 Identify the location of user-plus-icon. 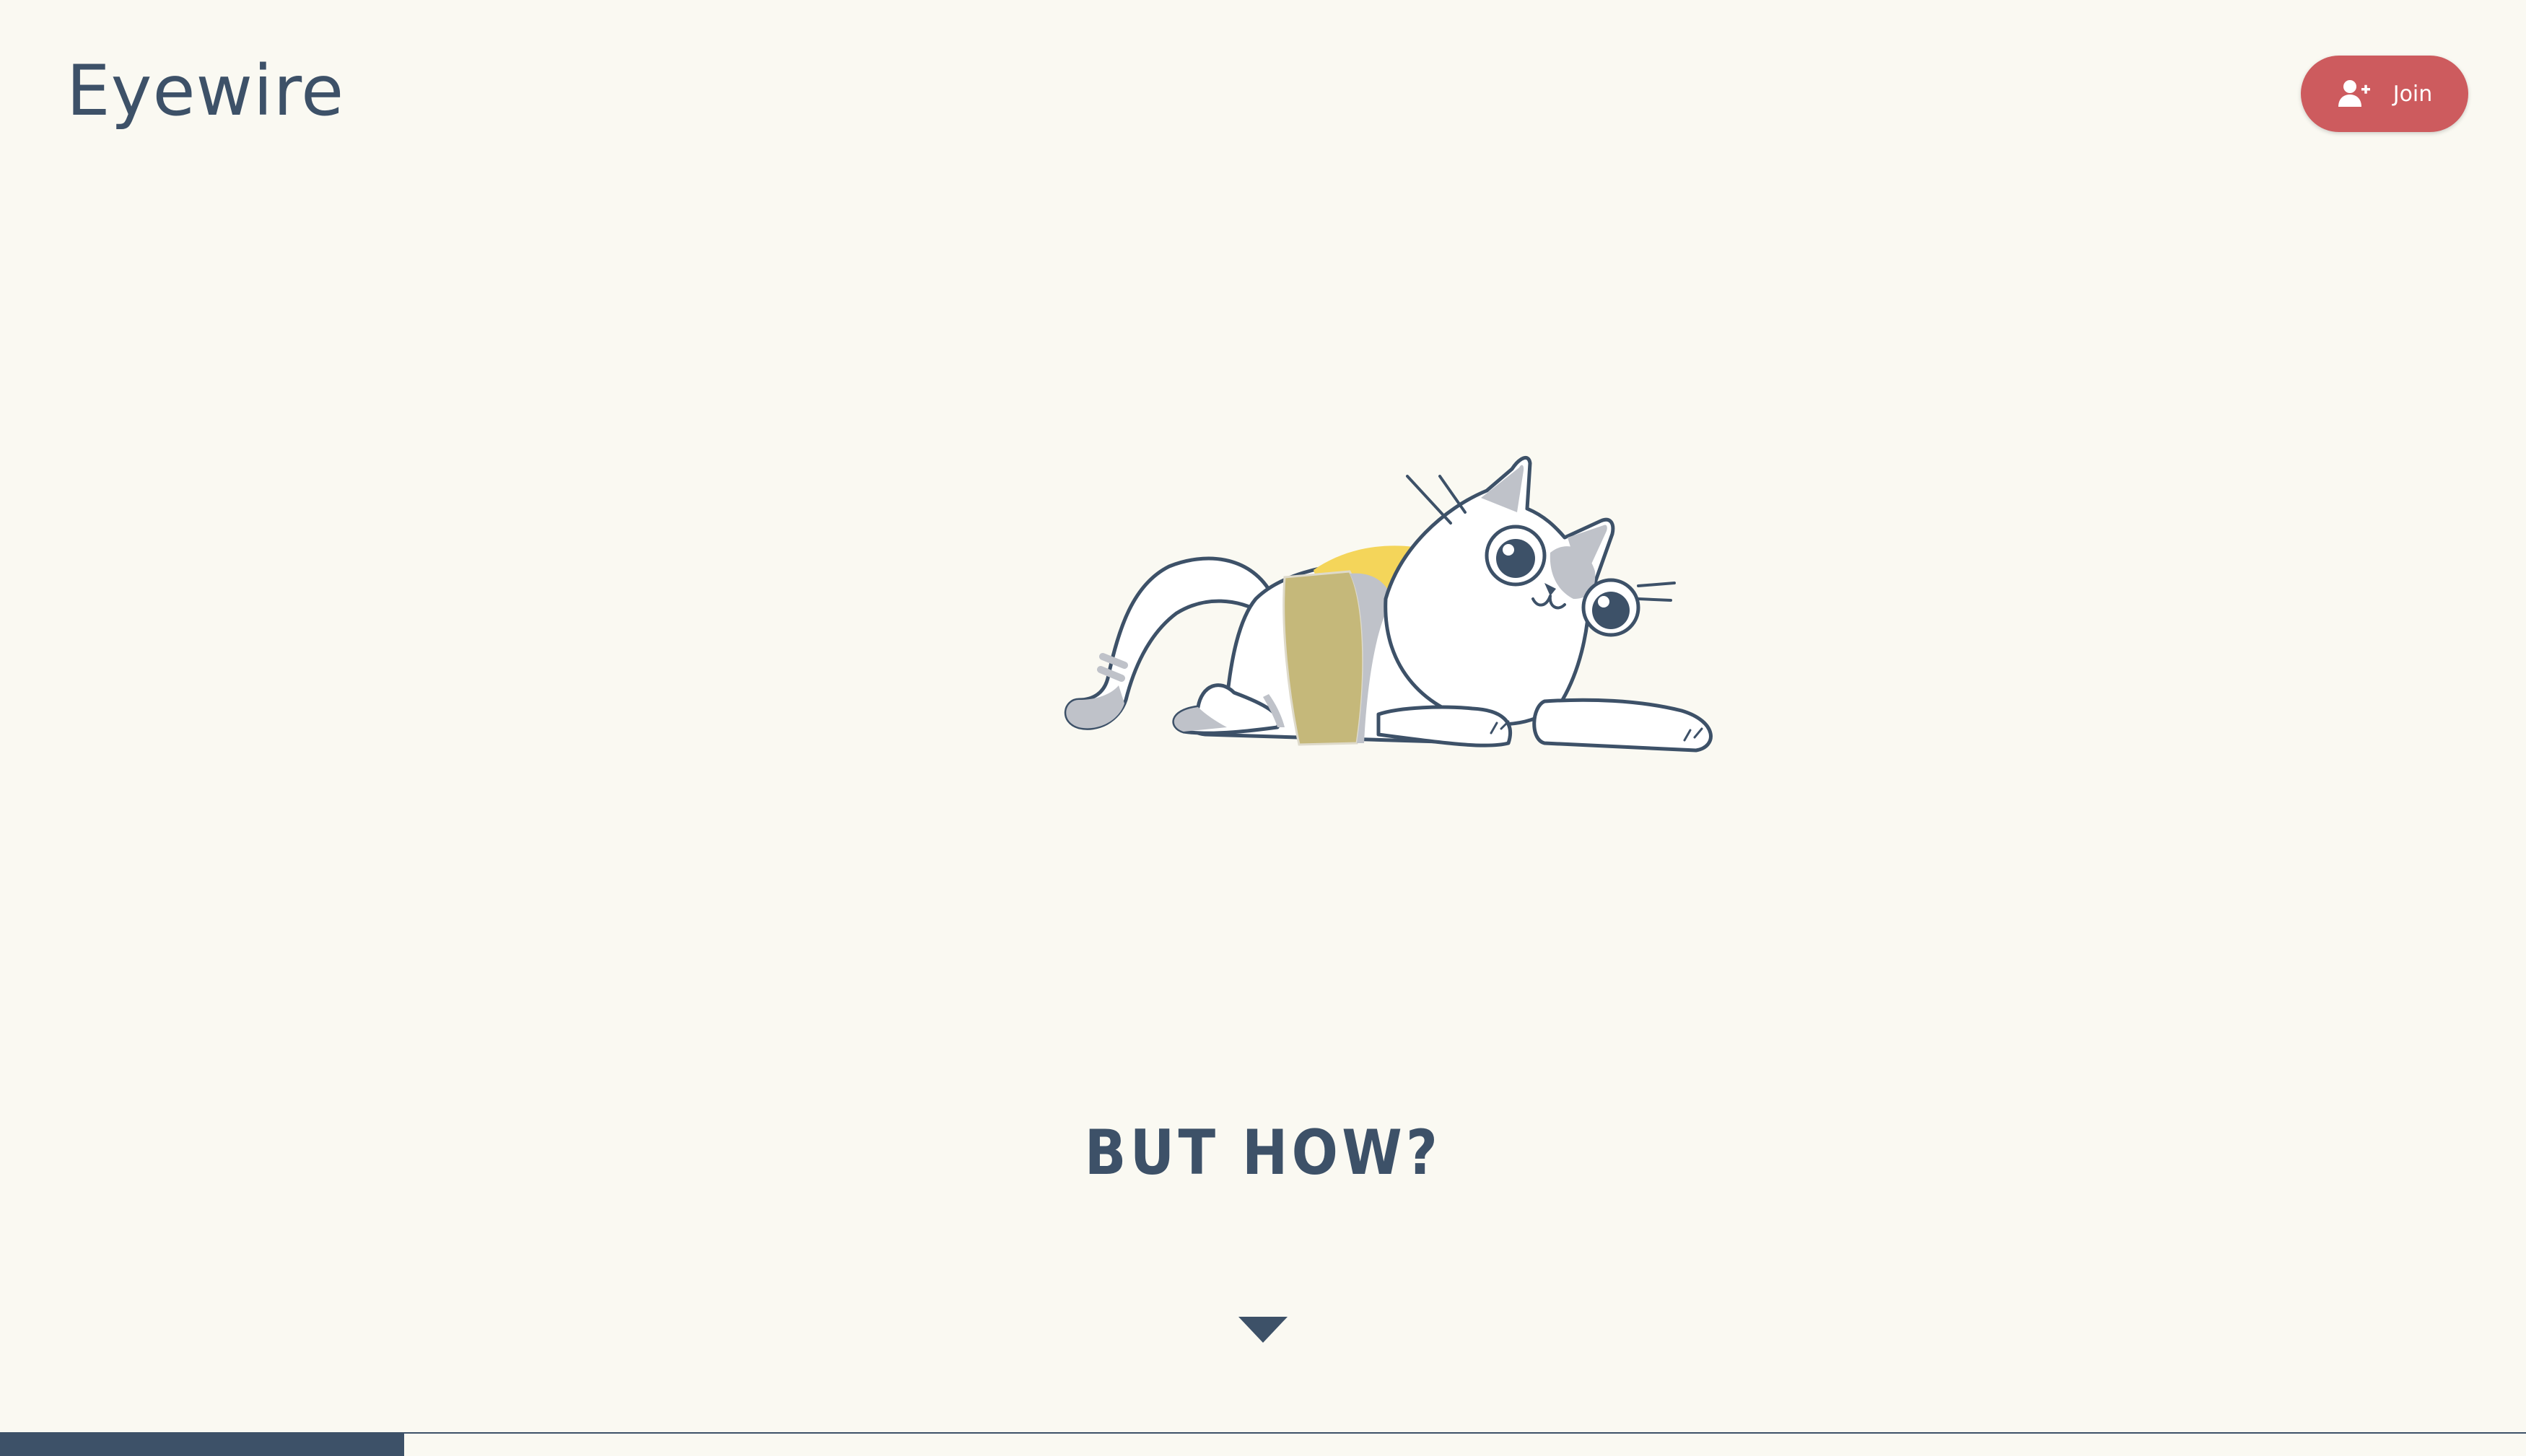
(2354, 93).